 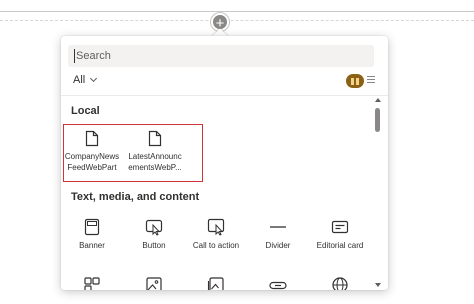 I want to click on tile-label-line1: CompanyNews, so click(x=92, y=156).